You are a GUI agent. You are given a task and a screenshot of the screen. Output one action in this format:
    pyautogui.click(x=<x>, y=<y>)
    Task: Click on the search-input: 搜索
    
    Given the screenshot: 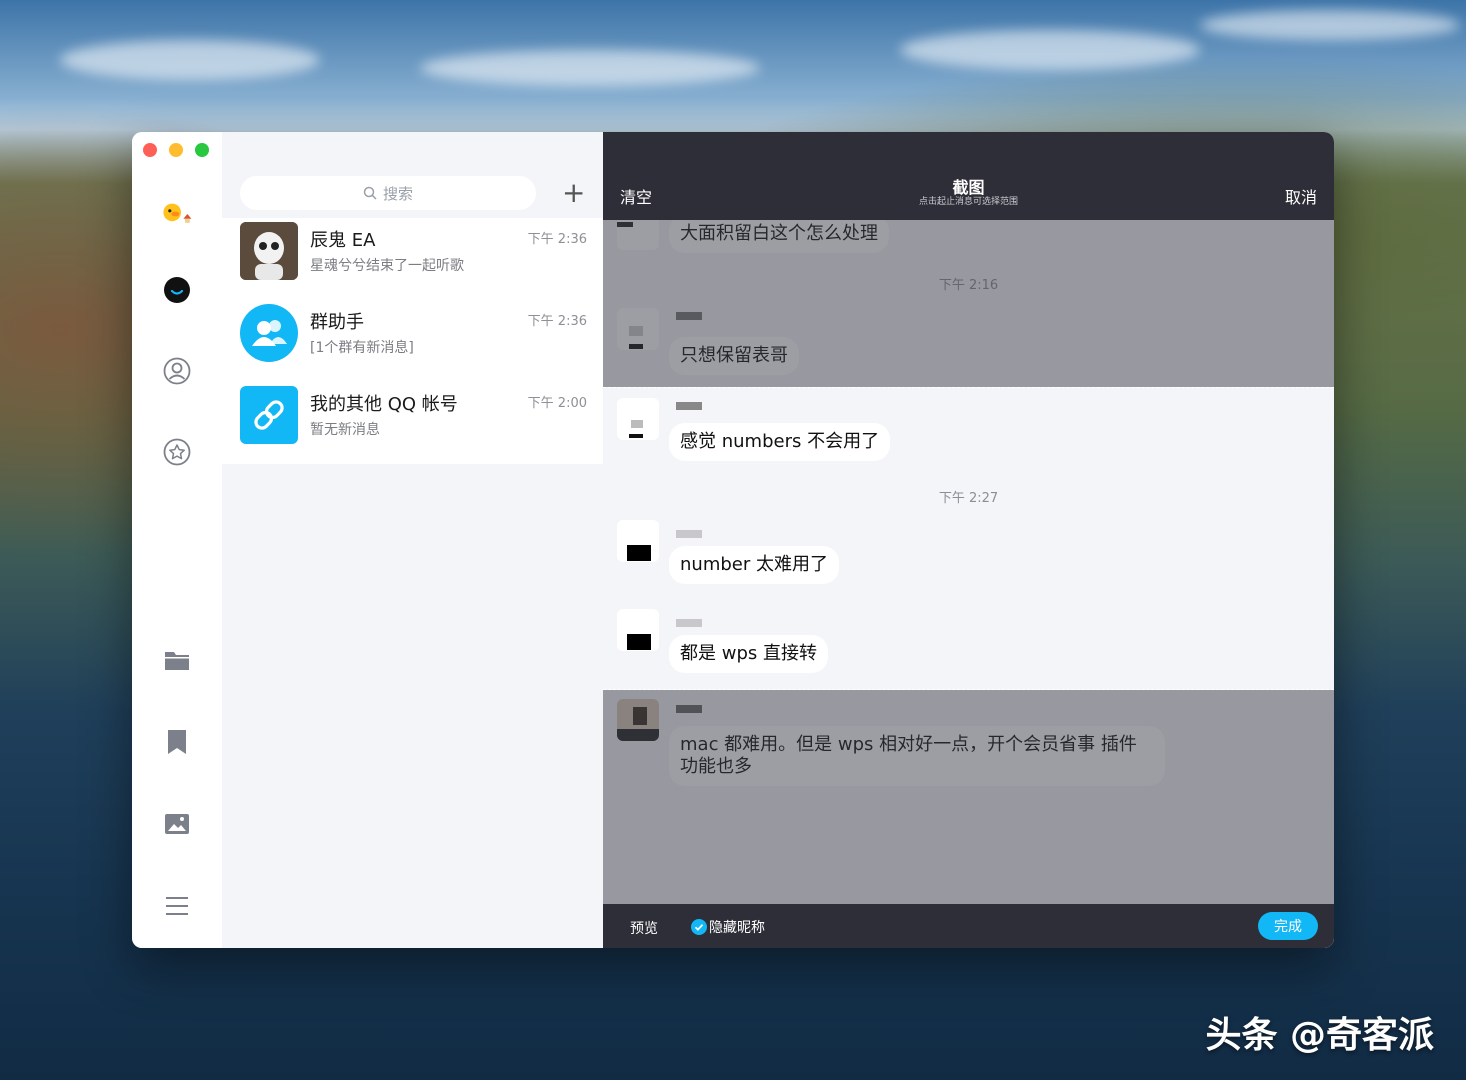 What is the action you would take?
    pyautogui.click(x=388, y=193)
    